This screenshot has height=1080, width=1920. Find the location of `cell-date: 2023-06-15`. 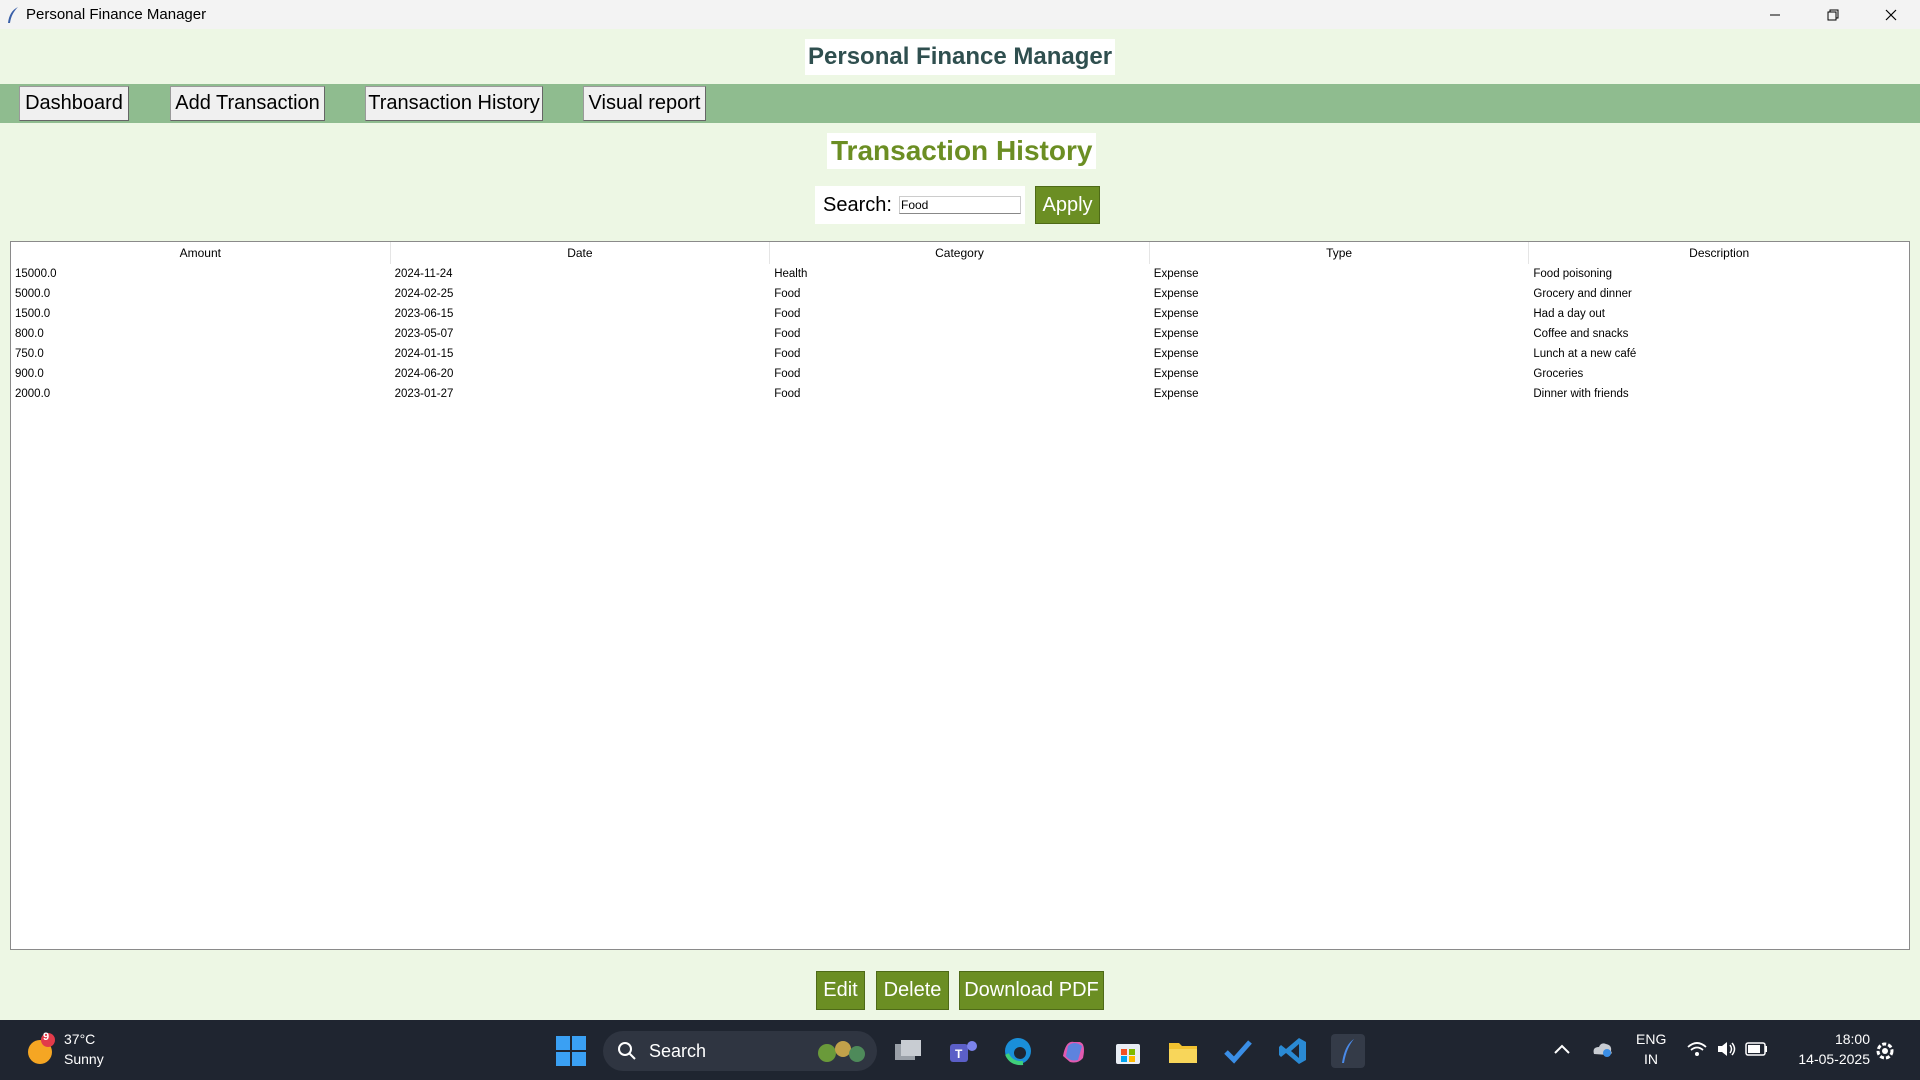

cell-date: 2023-06-15 is located at coordinates (424, 314).